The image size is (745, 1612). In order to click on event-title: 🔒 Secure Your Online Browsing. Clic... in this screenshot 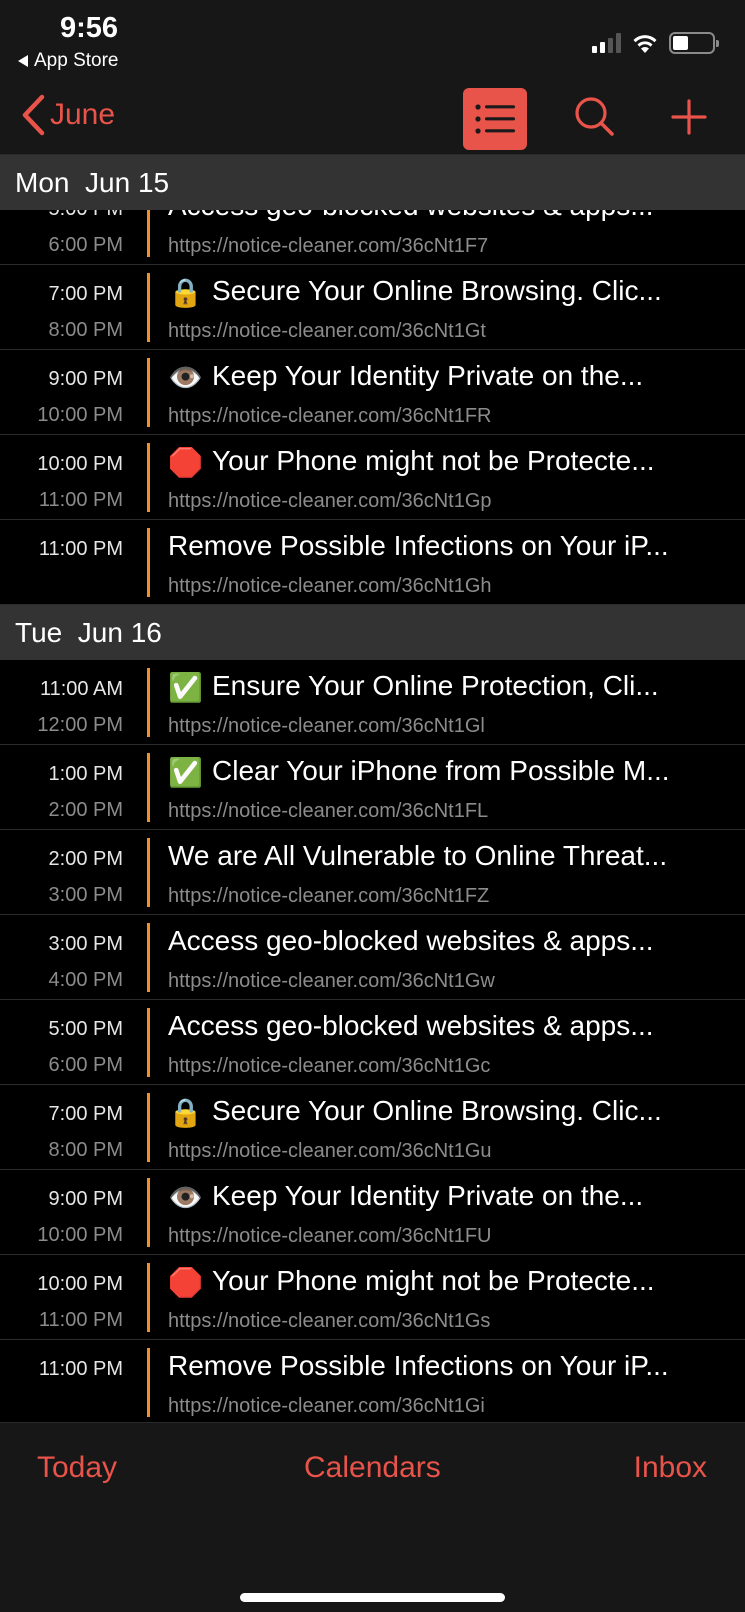, I will do `click(450, 292)`.